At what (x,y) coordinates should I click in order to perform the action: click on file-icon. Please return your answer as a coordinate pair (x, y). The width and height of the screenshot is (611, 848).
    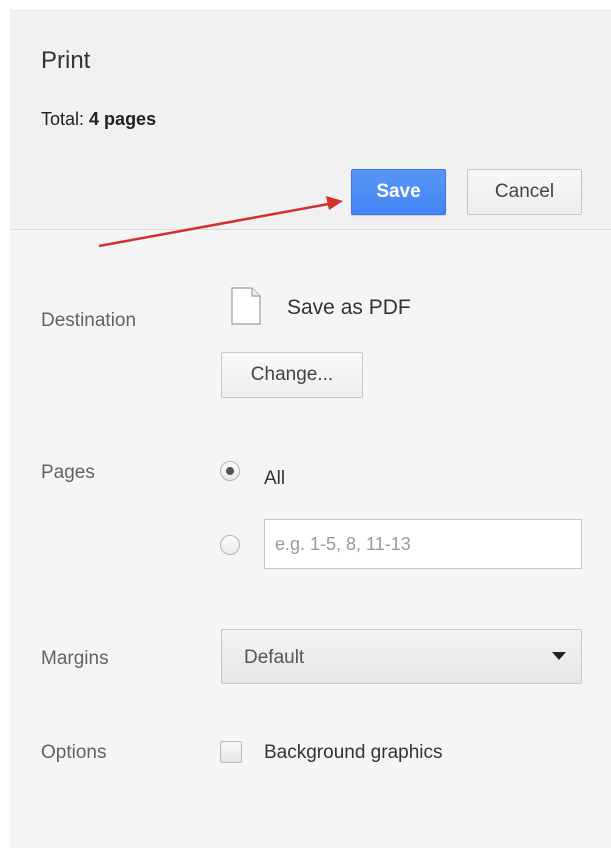
    Looking at the image, I should click on (246, 306).